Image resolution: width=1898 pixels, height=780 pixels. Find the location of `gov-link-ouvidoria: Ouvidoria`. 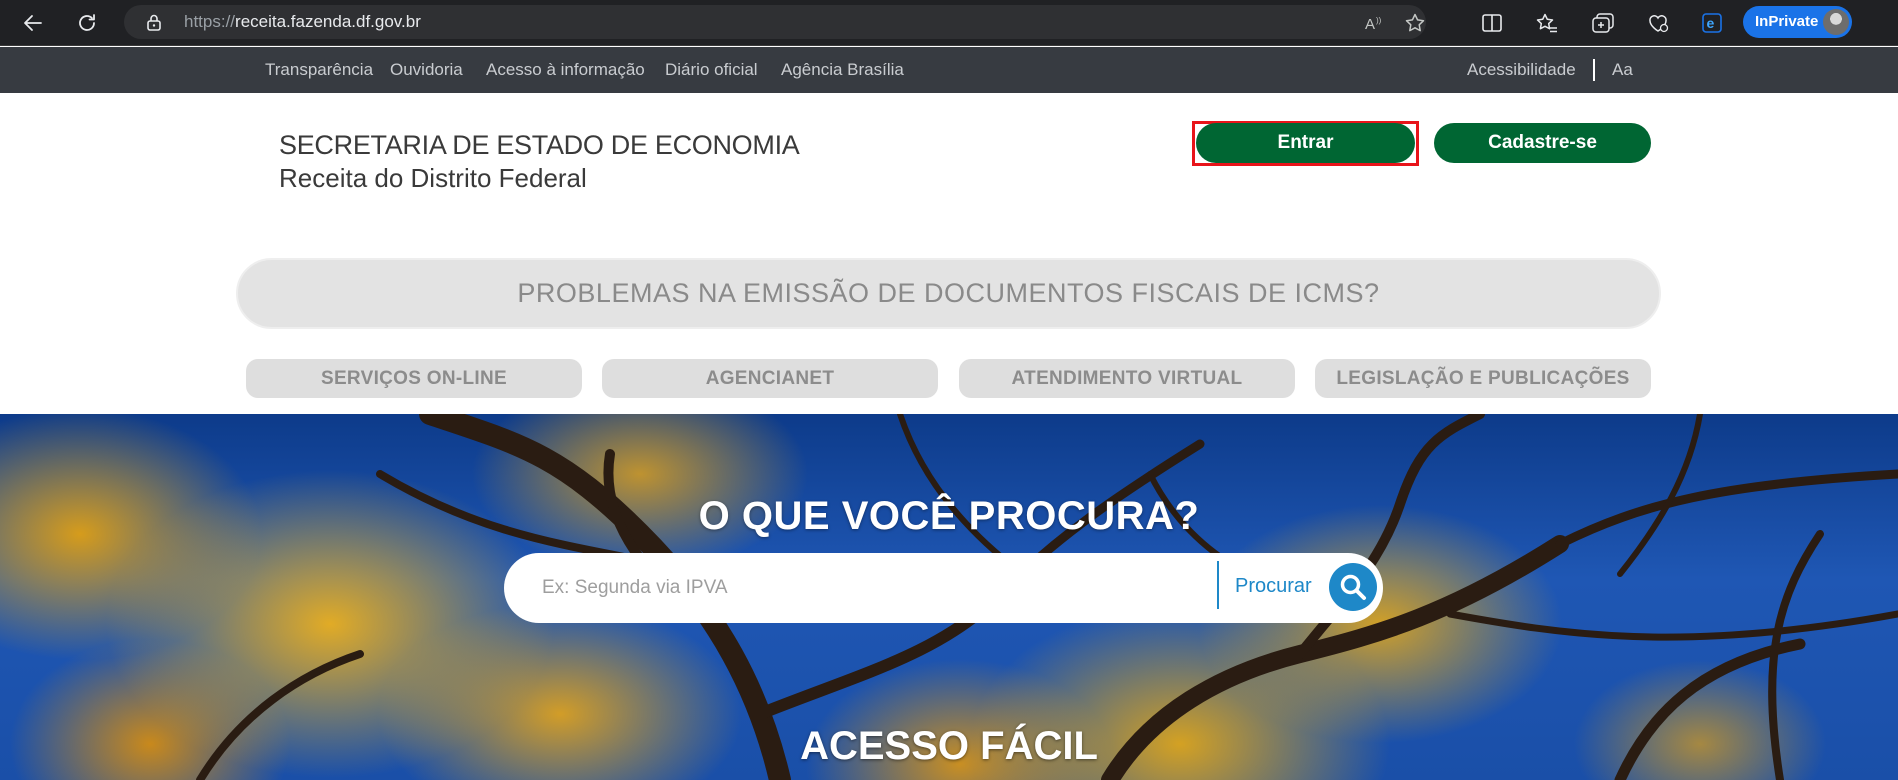

gov-link-ouvidoria: Ouvidoria is located at coordinates (426, 70).